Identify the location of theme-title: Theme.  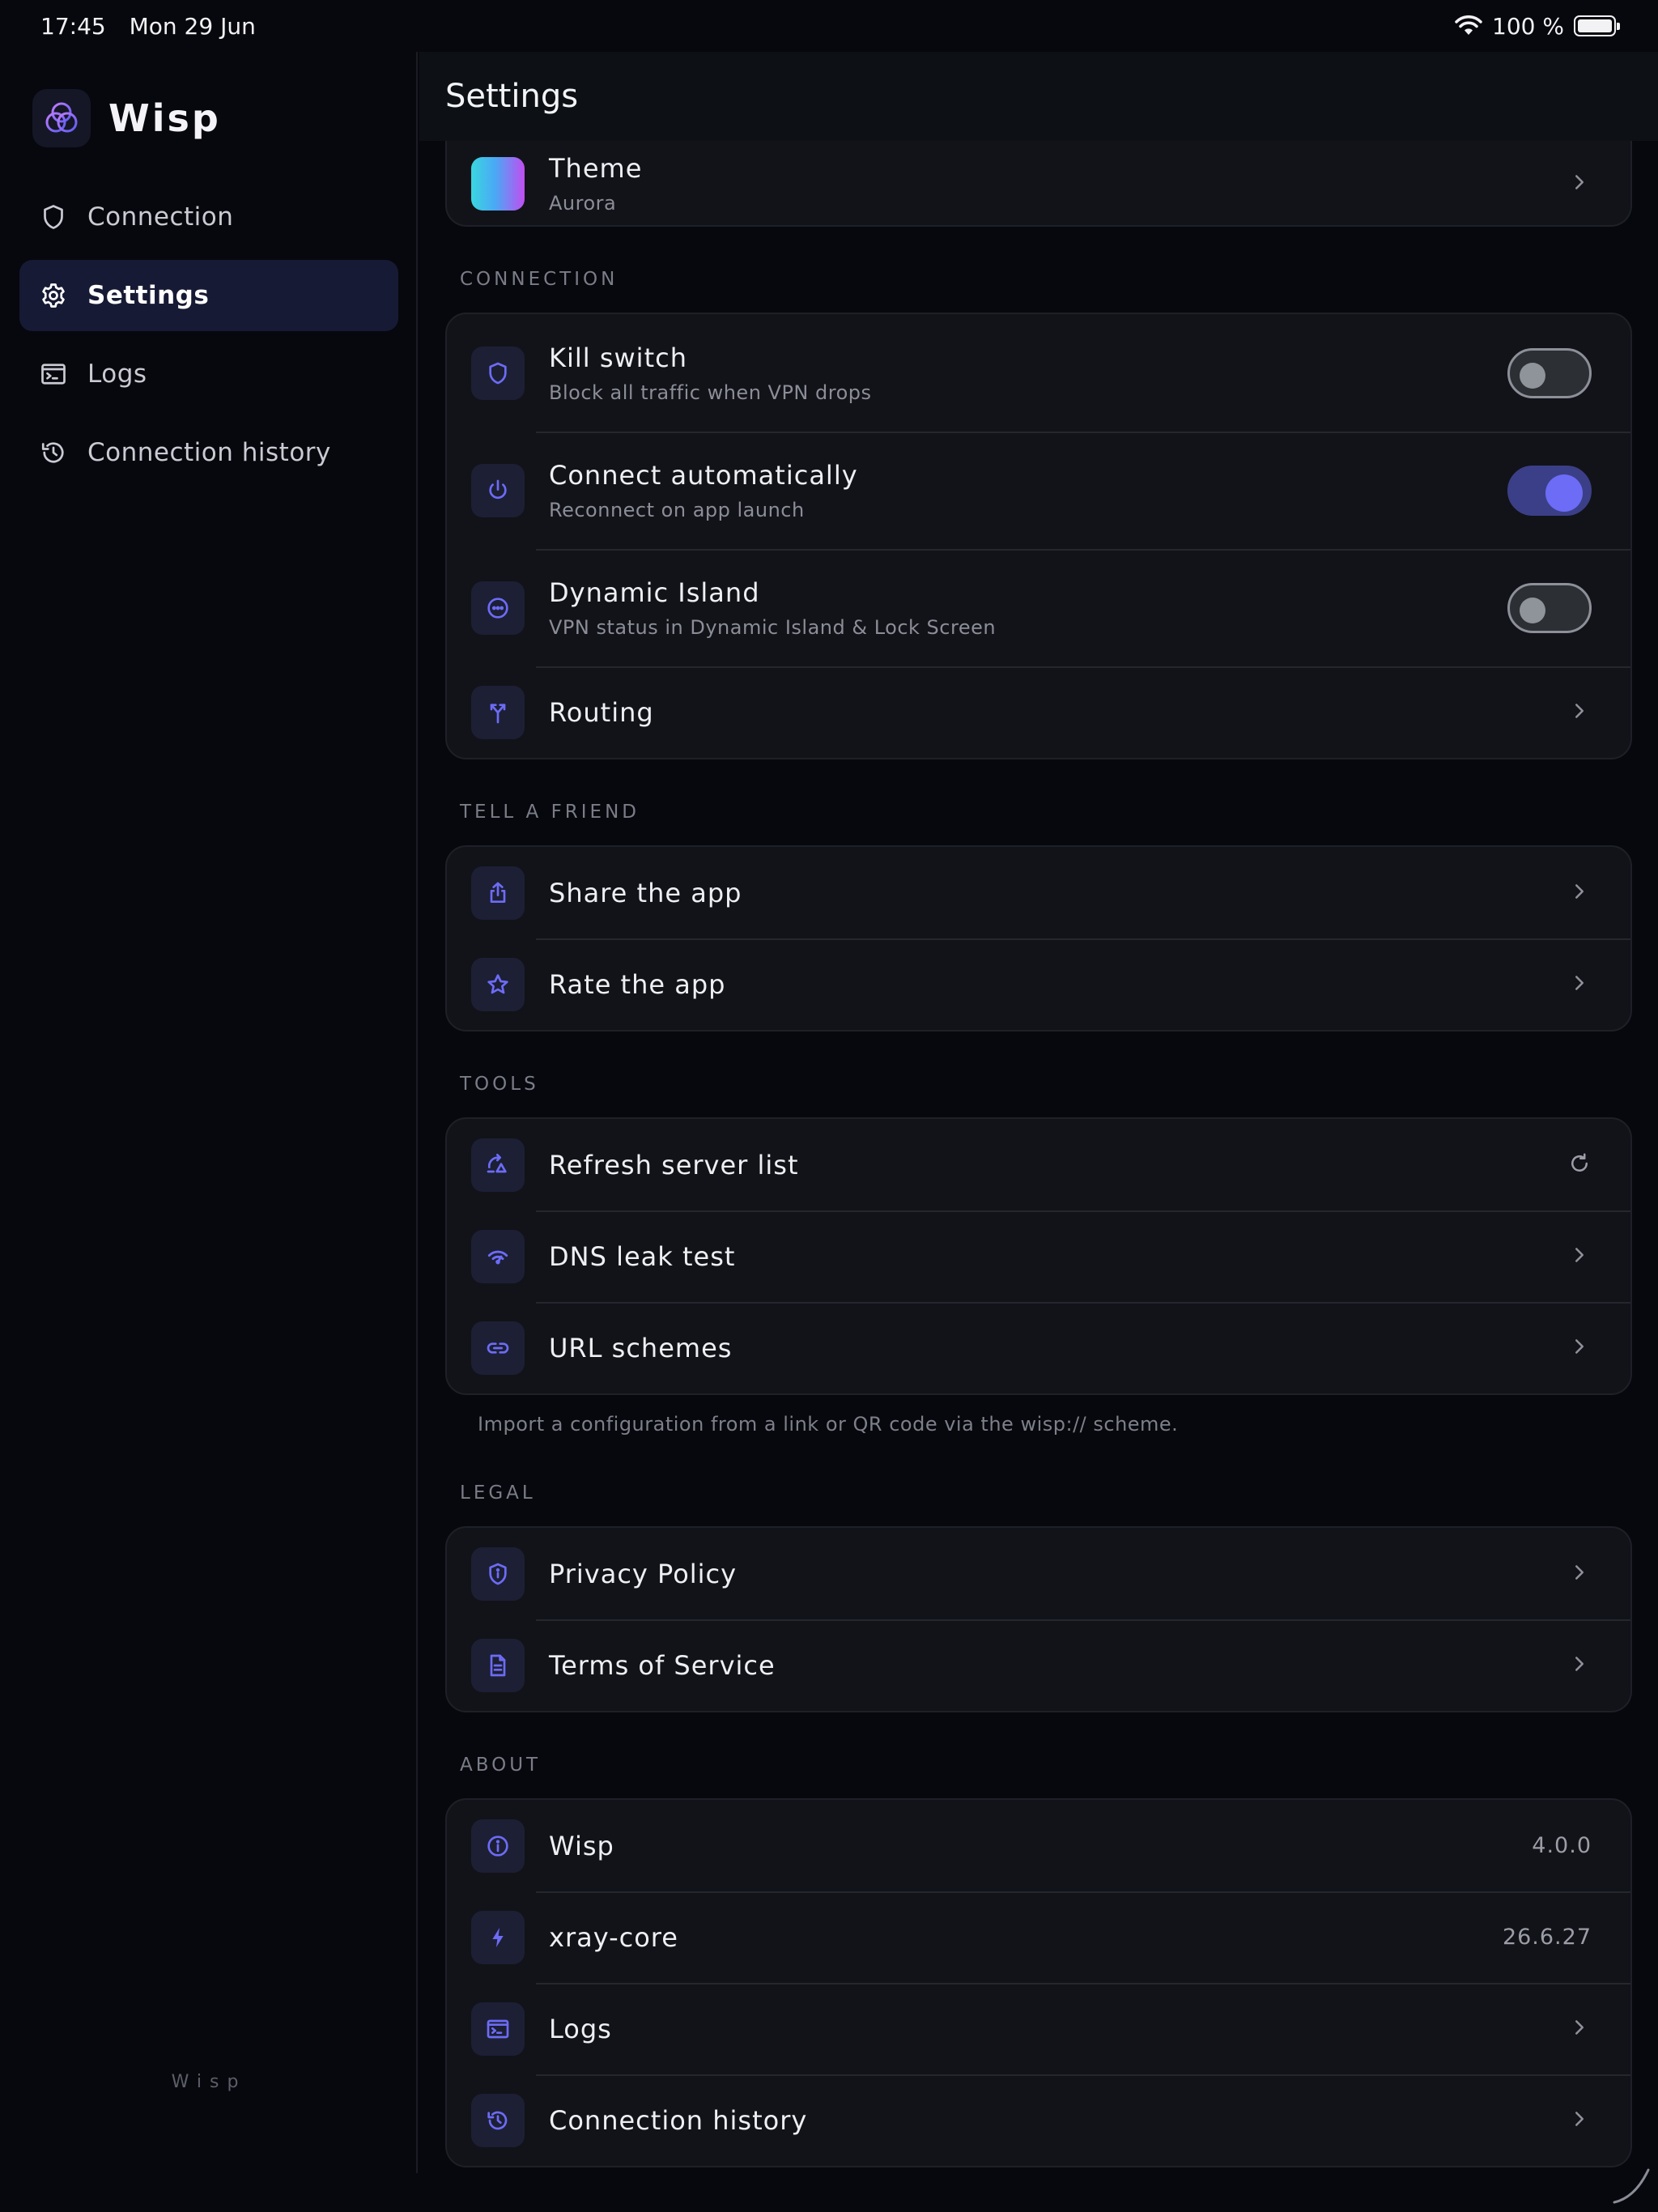
(596, 168).